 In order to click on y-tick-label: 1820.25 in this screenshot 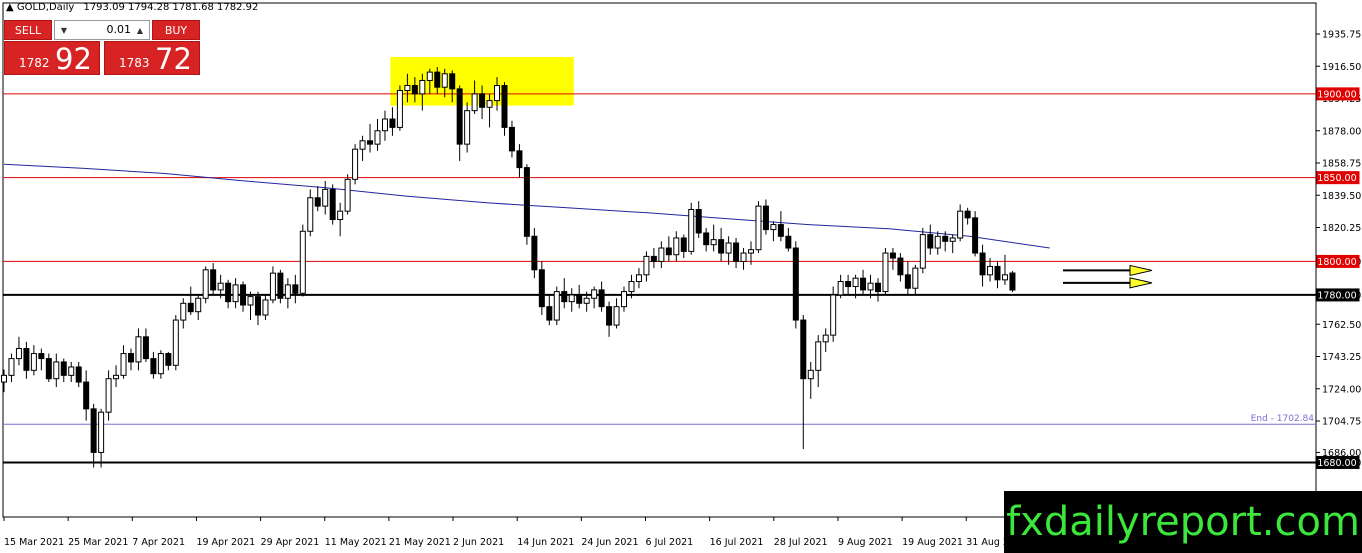, I will do `click(1341, 228)`.